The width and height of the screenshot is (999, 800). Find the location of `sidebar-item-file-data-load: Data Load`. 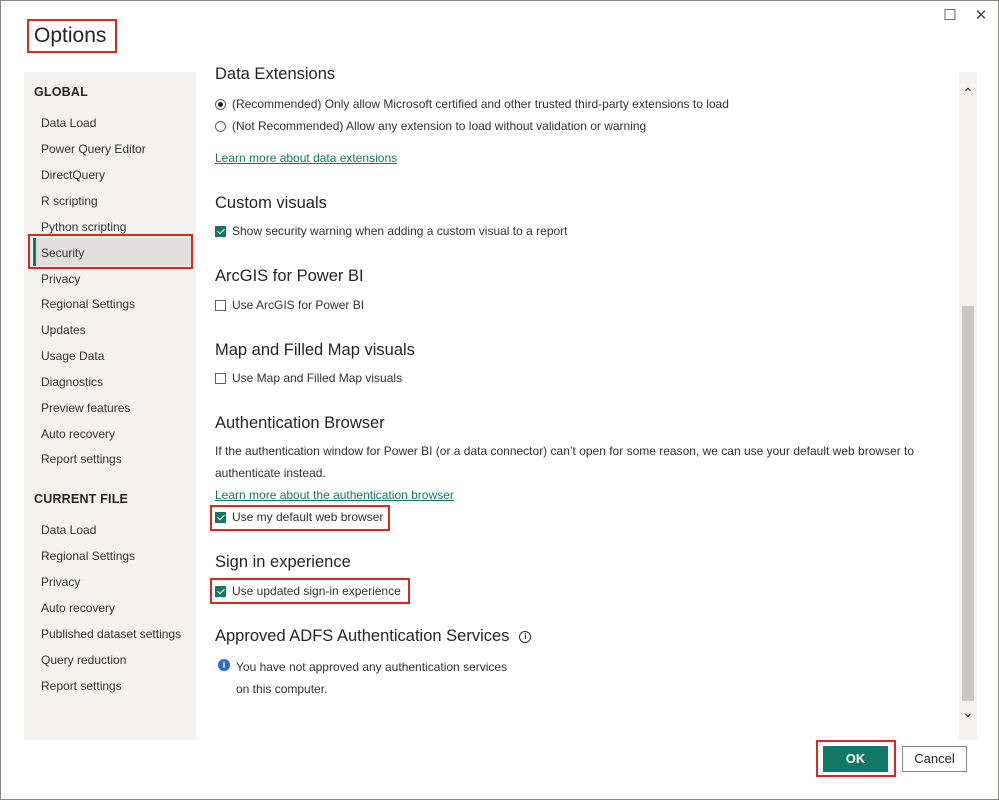

sidebar-item-file-data-load: Data Load is located at coordinates (68, 530).